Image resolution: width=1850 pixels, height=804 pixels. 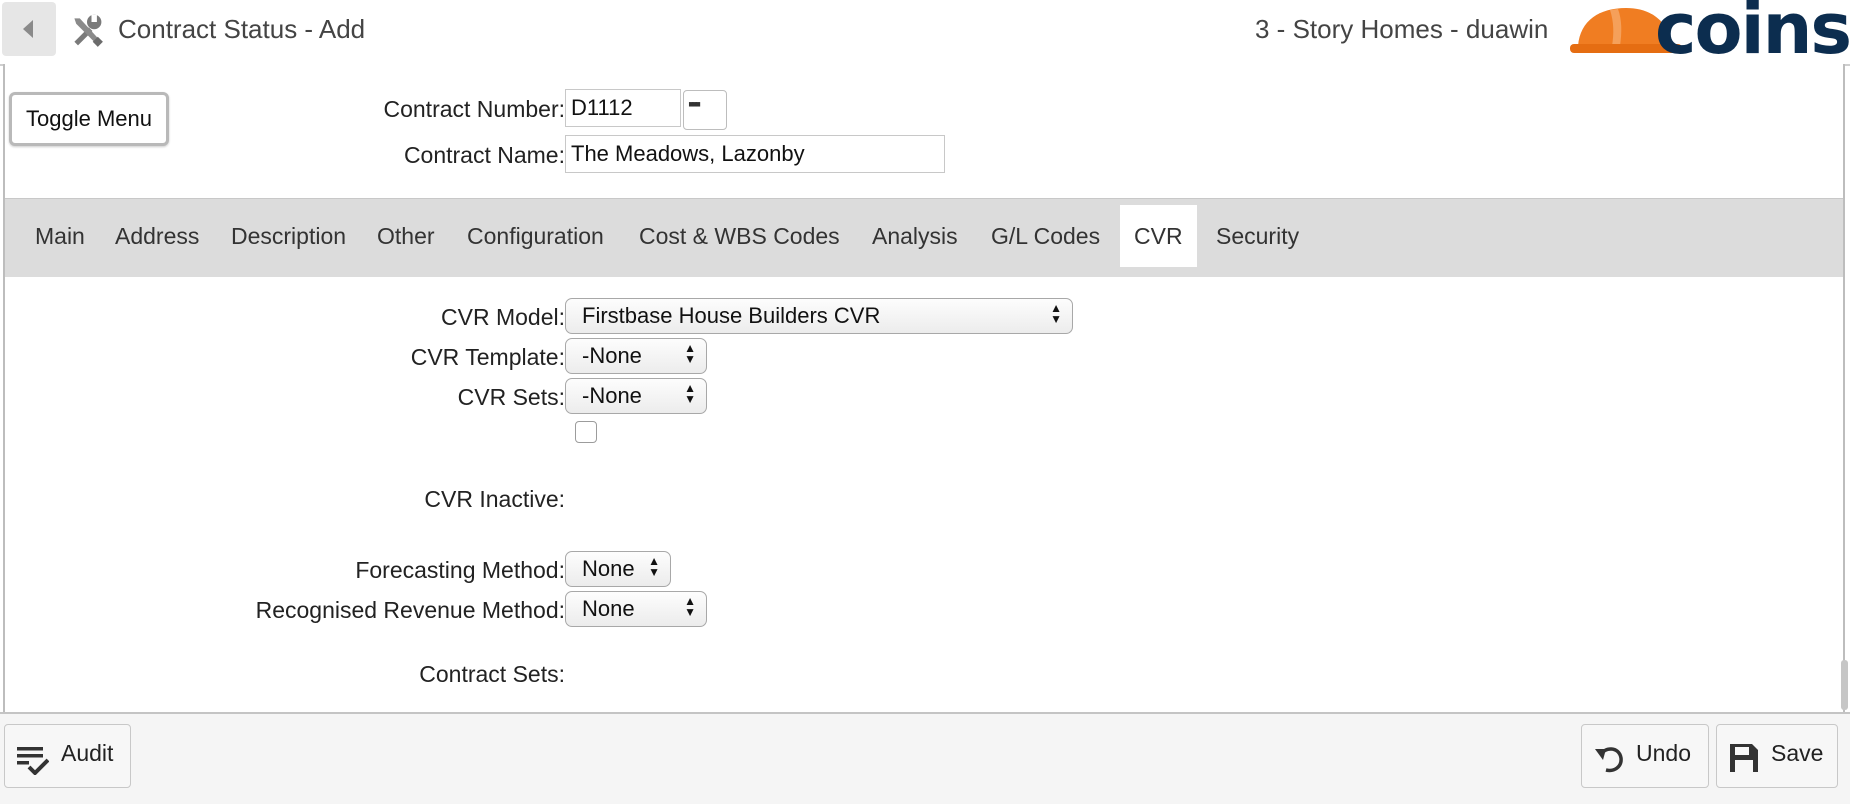 What do you see at coordinates (739, 236) in the screenshot?
I see `tab-cost-wbs-codes: Cost & WBS Codes` at bounding box center [739, 236].